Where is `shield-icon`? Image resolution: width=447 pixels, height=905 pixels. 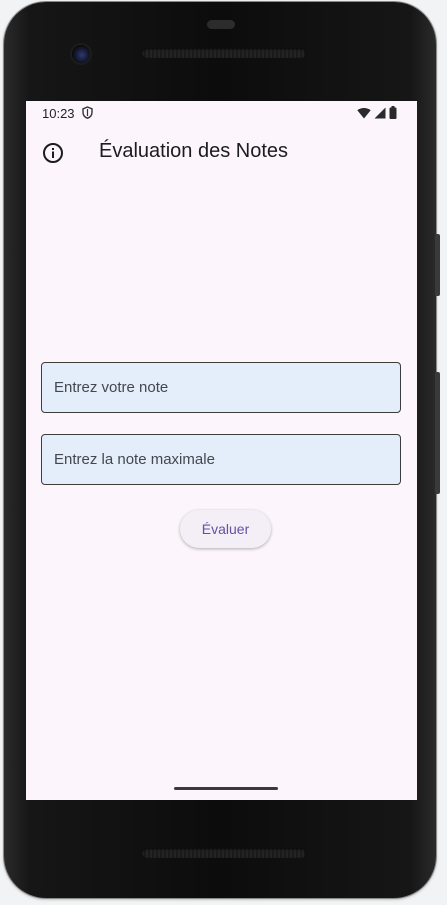
shield-icon is located at coordinates (87, 115).